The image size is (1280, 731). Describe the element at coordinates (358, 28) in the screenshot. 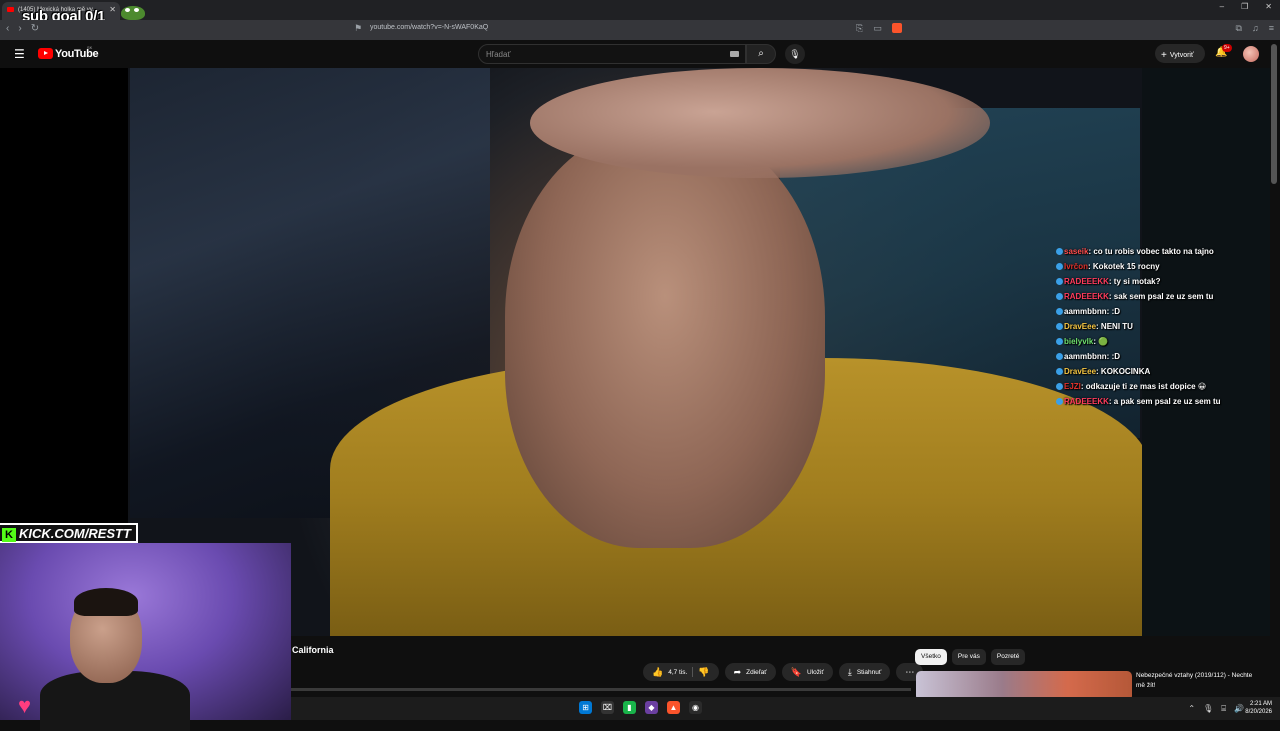

I see `bookmark-icon: ⚑` at that location.